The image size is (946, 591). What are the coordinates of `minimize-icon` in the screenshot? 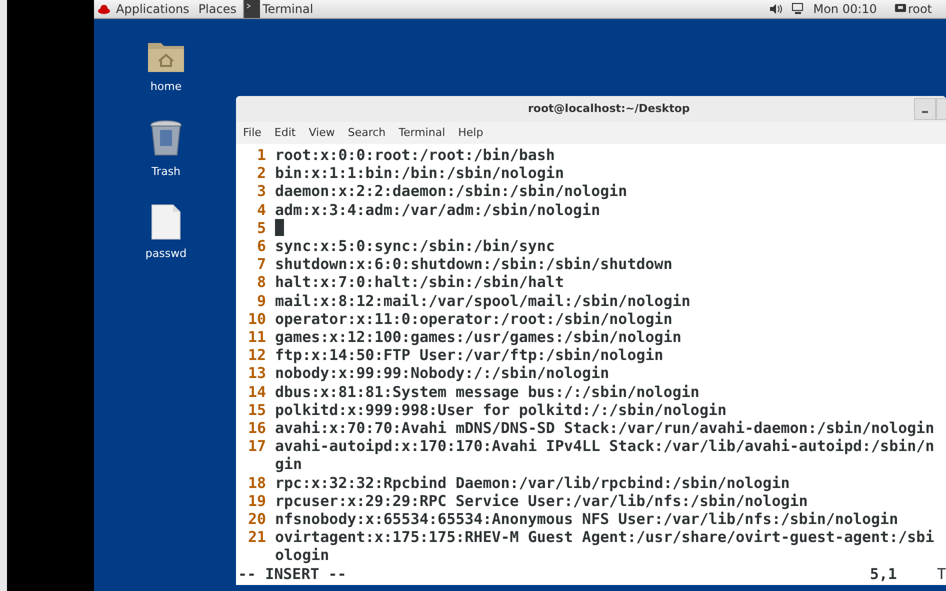 It's located at (925, 112).